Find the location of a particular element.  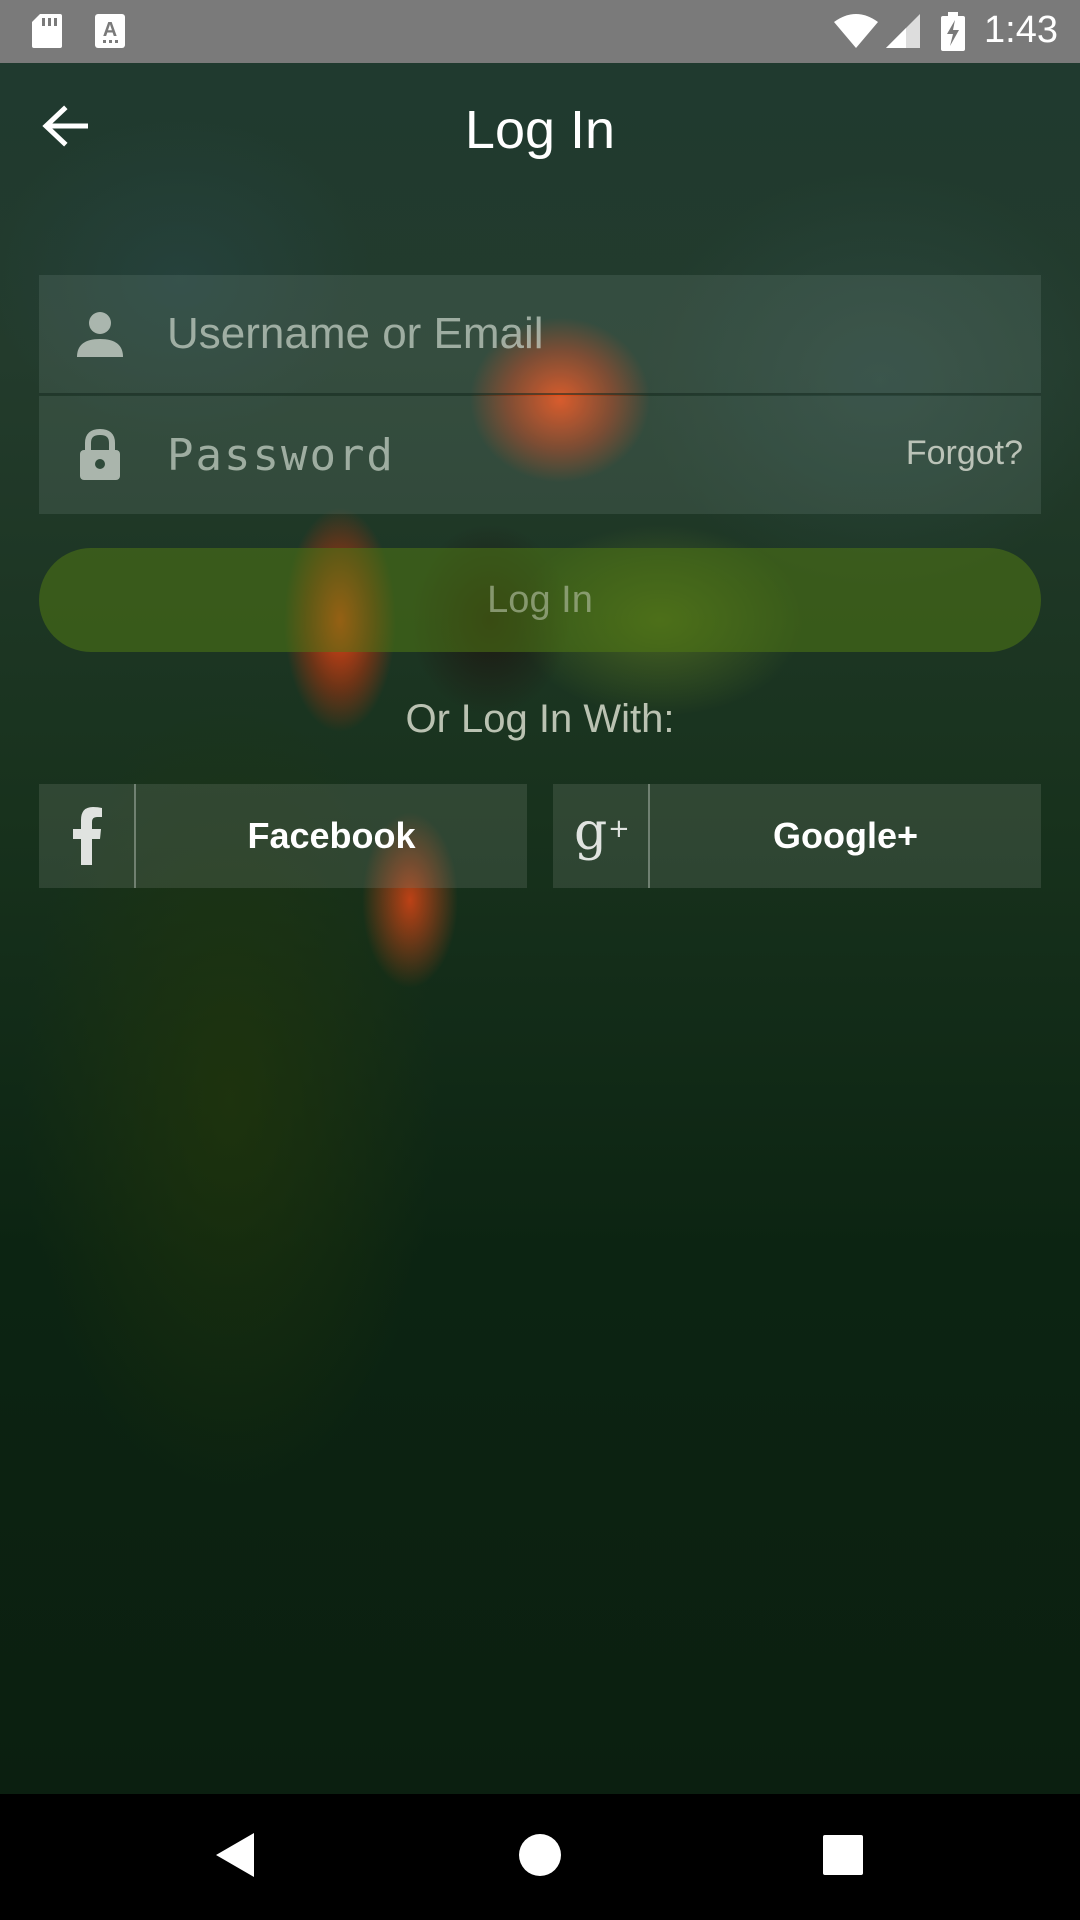

nav-home-button is located at coordinates (540, 1857).